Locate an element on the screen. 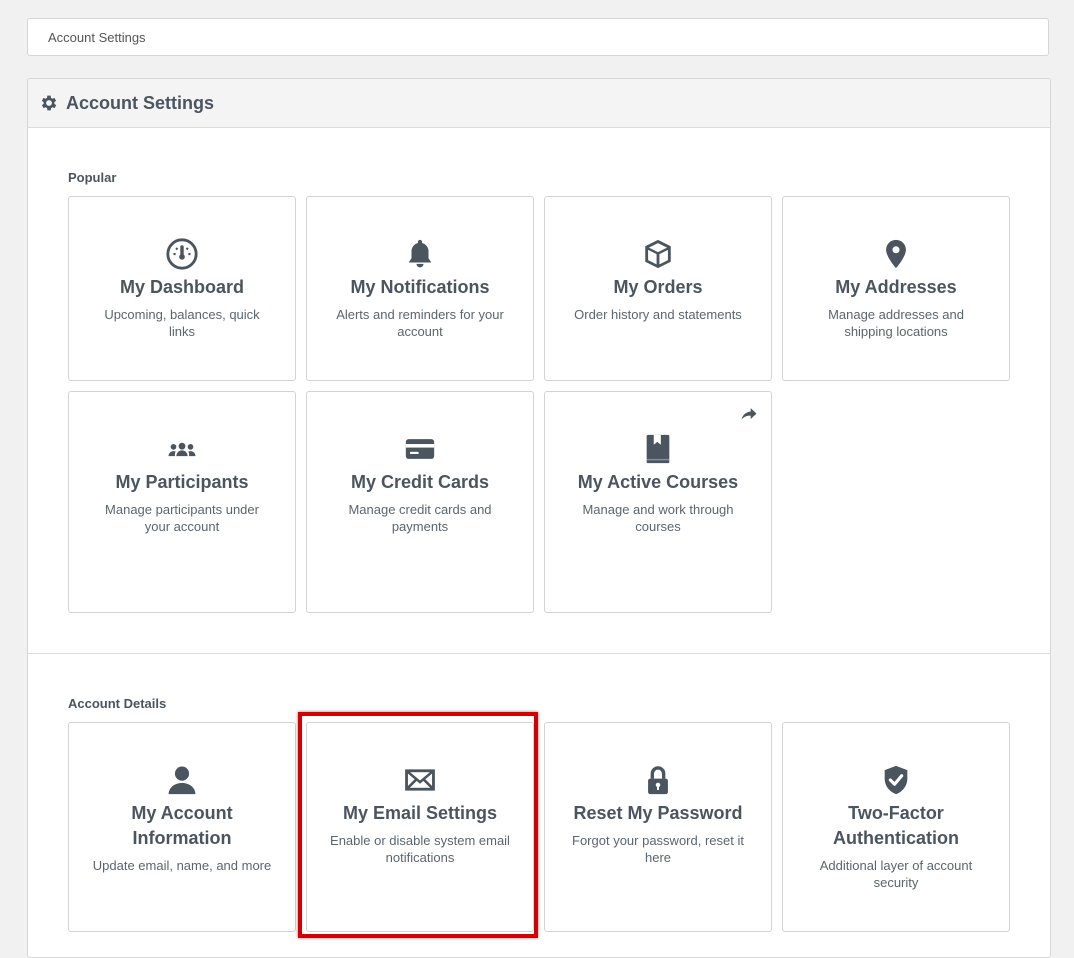 The height and width of the screenshot is (958, 1074). gear-icon is located at coordinates (49, 103).